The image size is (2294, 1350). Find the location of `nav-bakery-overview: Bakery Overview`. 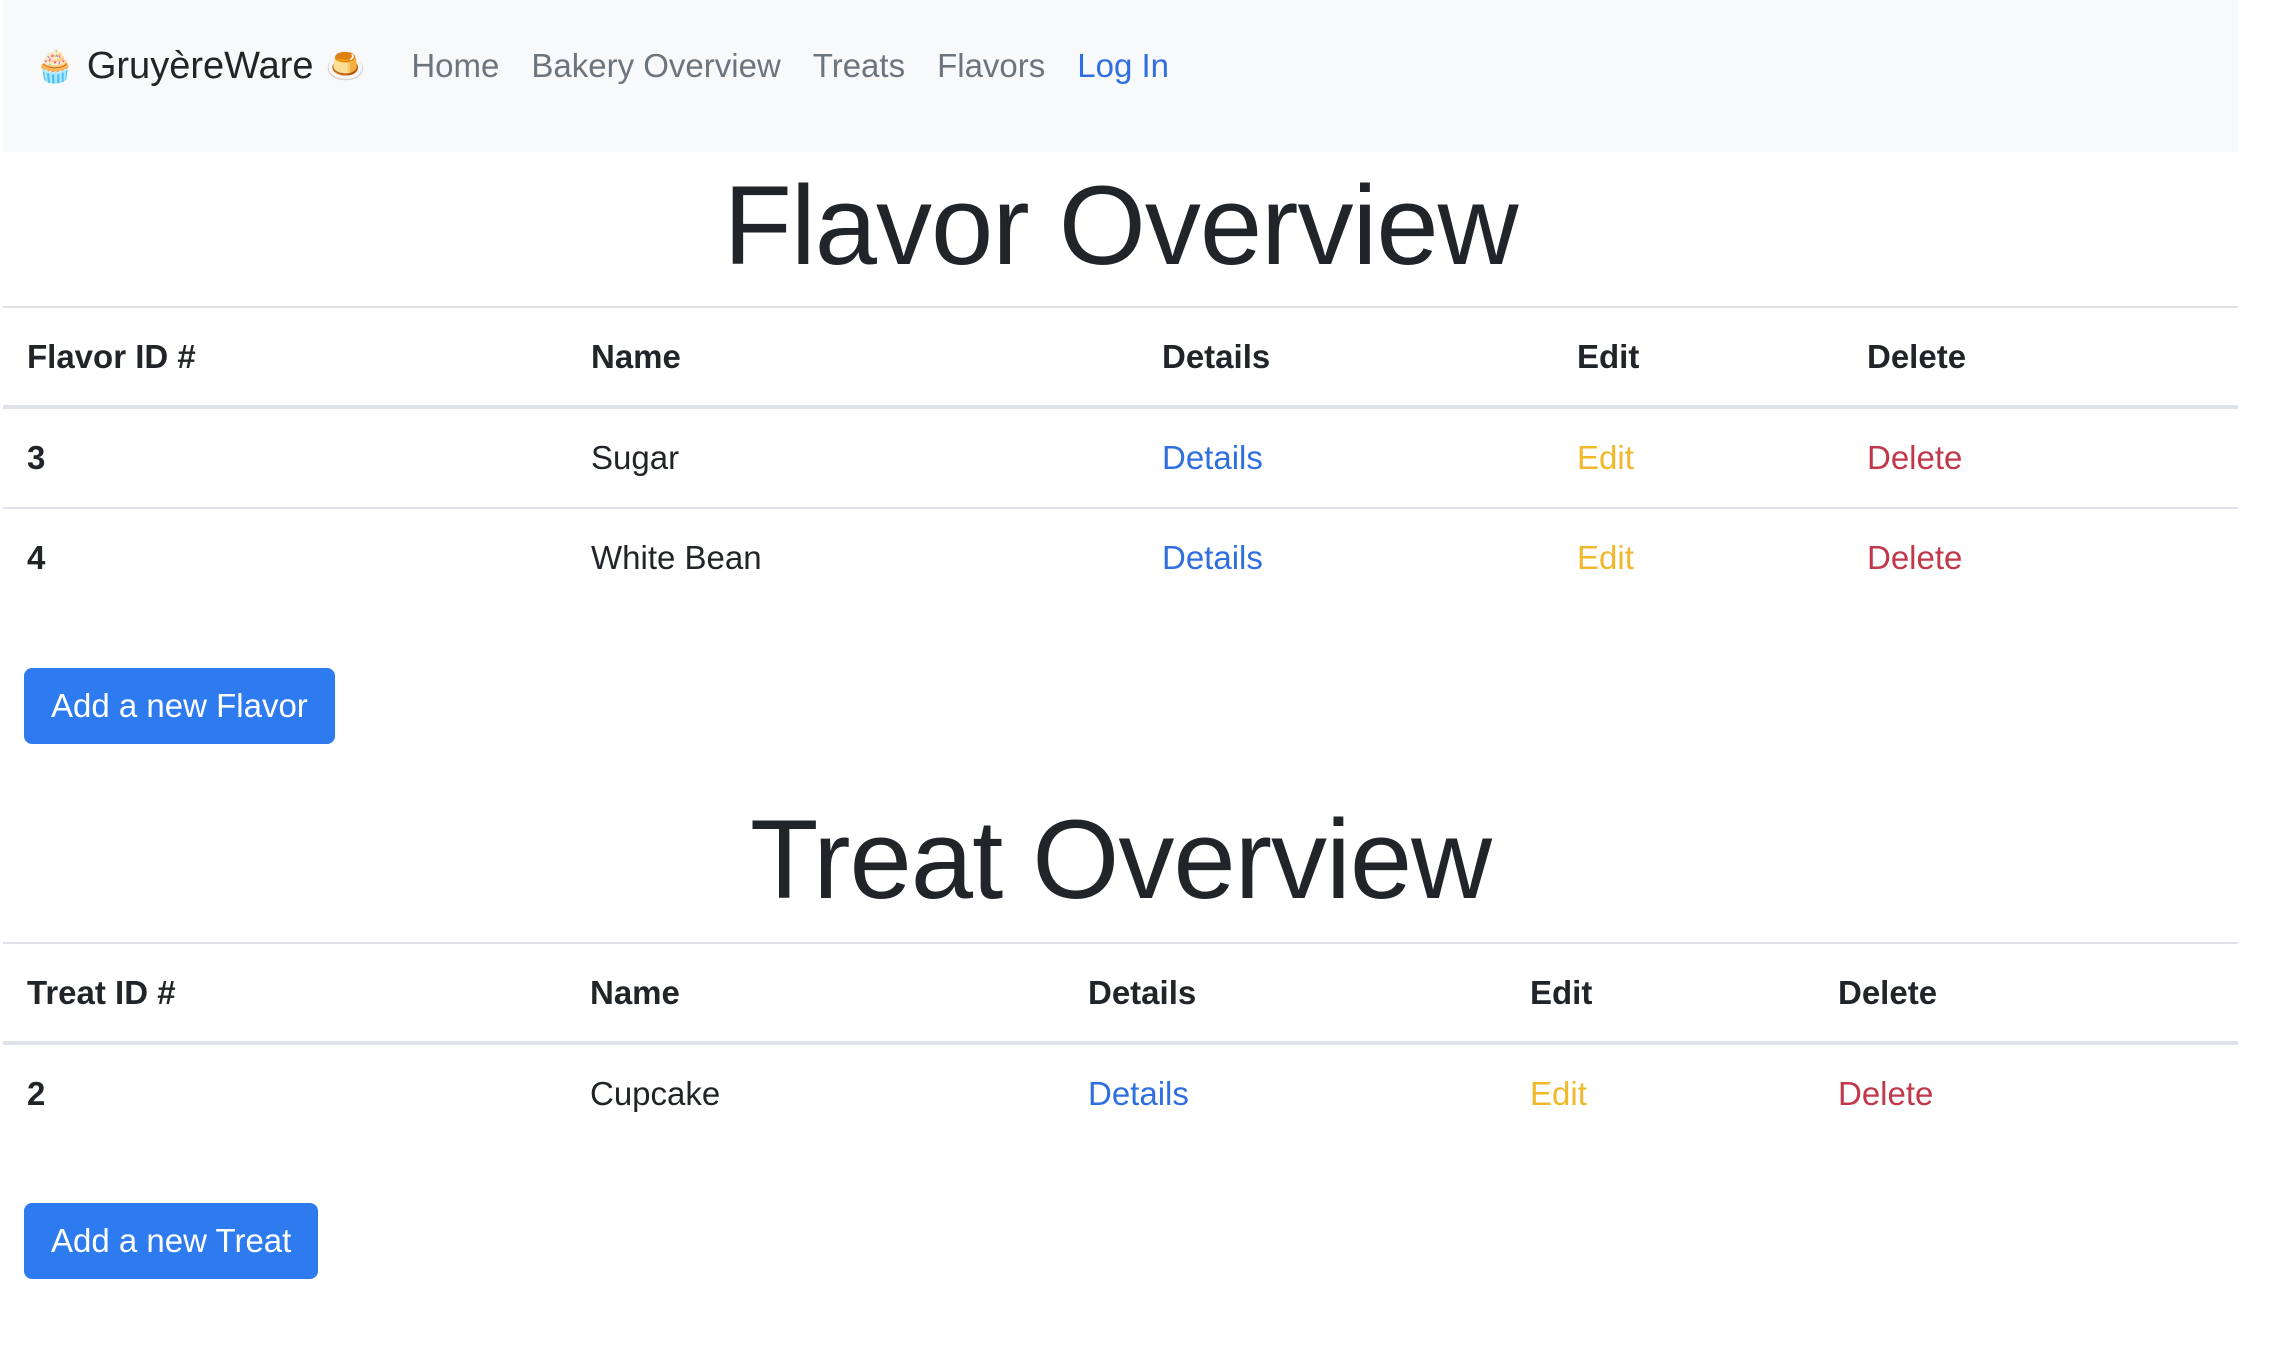

nav-bakery-overview: Bakery Overview is located at coordinates (655, 66).